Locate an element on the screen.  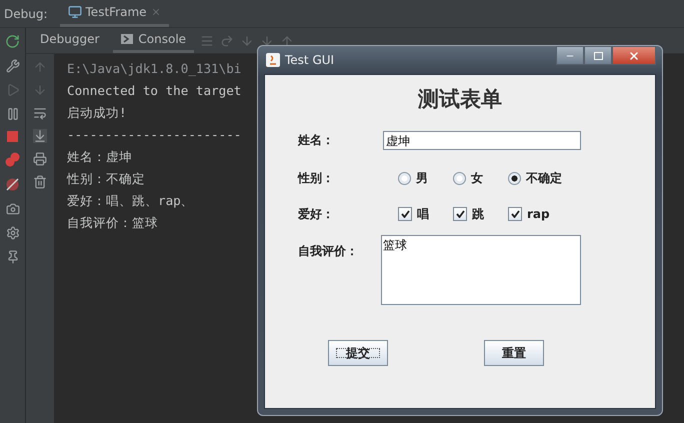
console-line: 性别：不确定 is located at coordinates (106, 179).